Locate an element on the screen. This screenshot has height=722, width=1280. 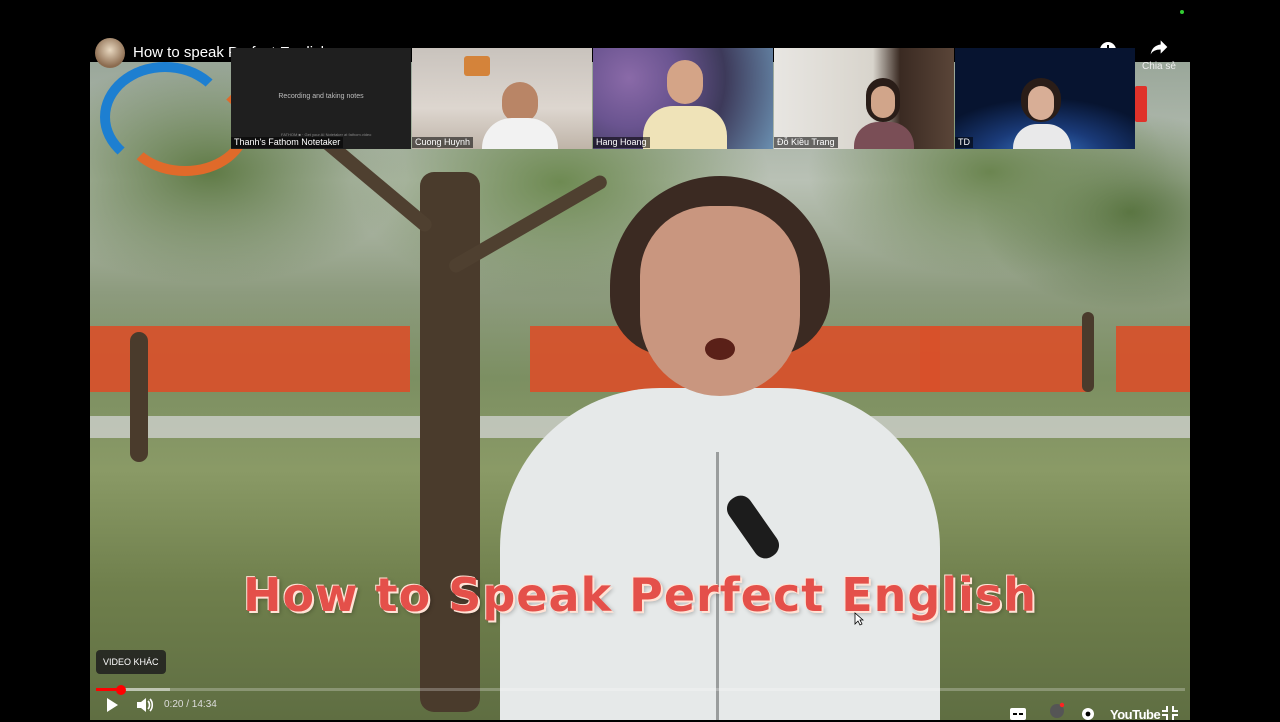
mouse-cursor-icon is located at coordinates (859, 619).